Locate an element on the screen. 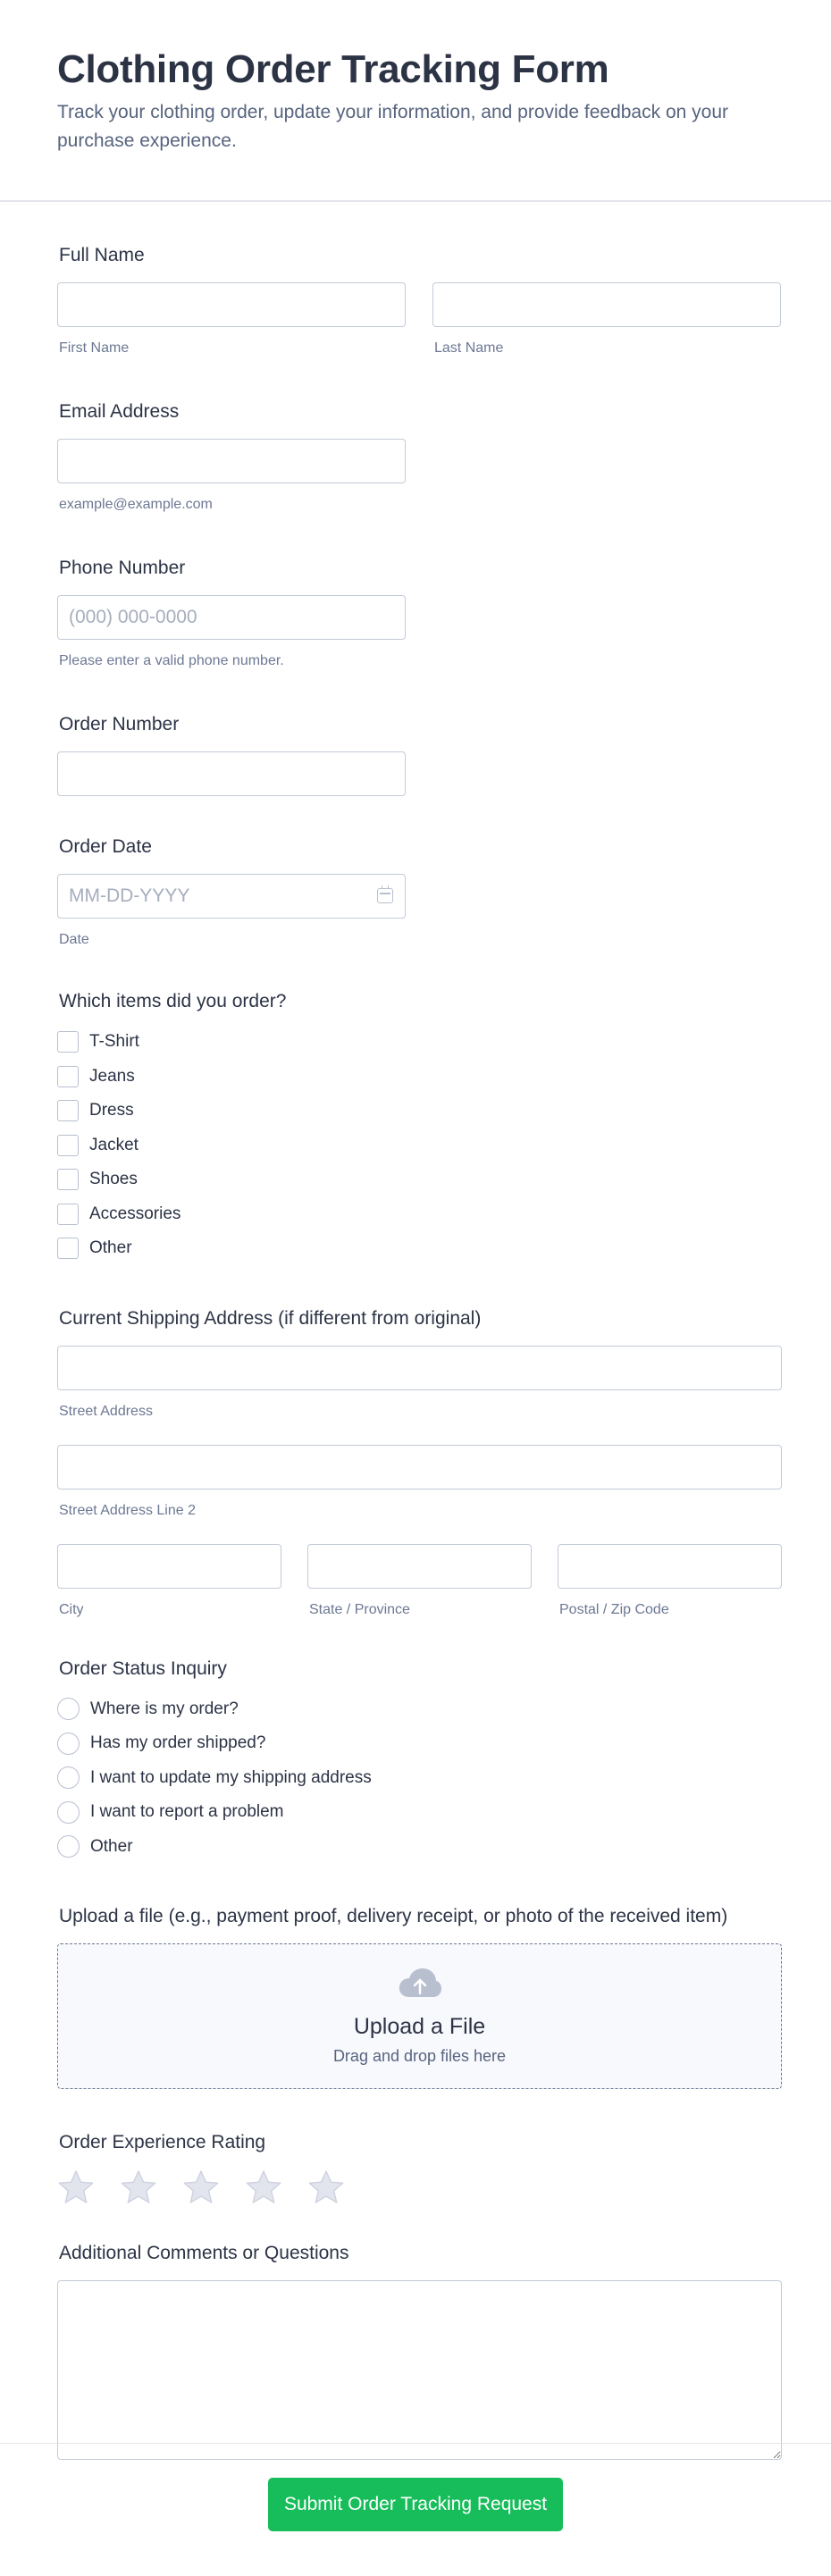 The height and width of the screenshot is (2576, 831). star-rating is located at coordinates (415, 2187).